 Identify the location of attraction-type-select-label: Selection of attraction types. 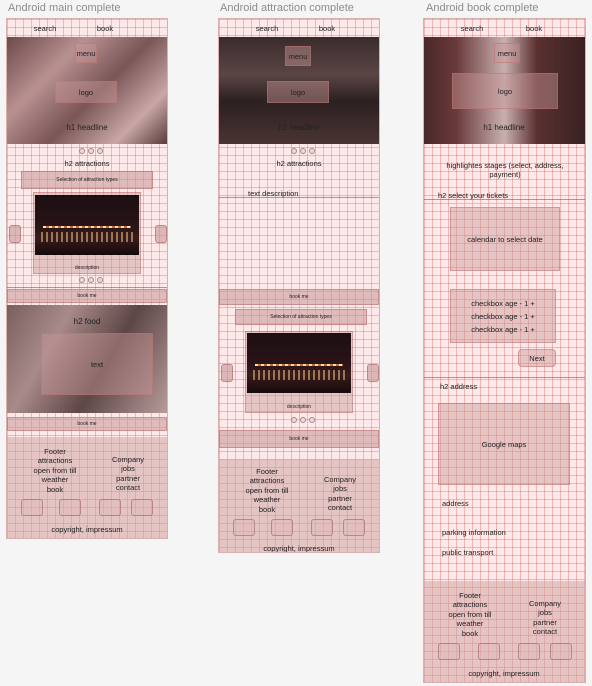
(87, 180).